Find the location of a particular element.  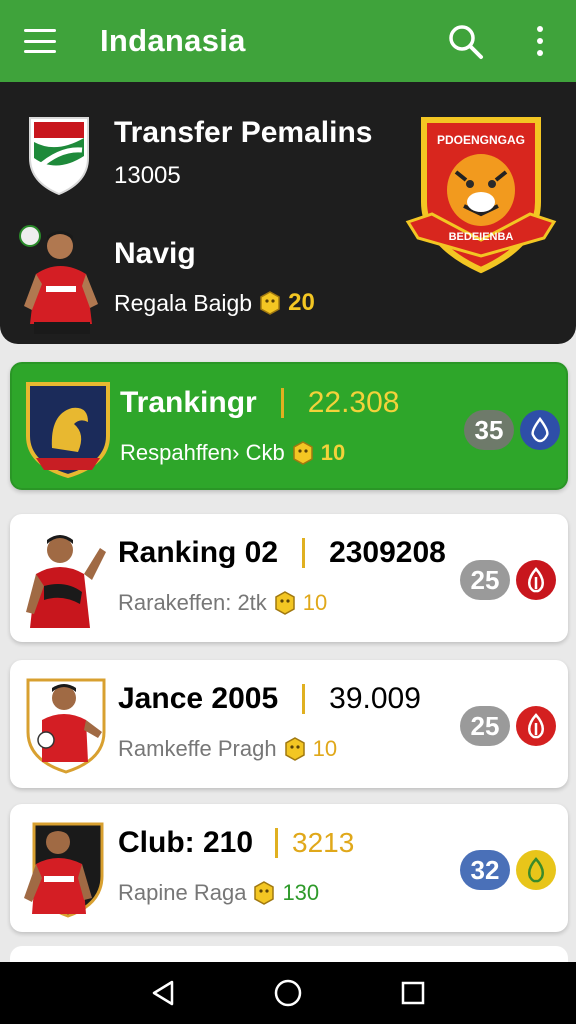

crest-text-bottom: BEDEIENBA is located at coordinates (481, 237).